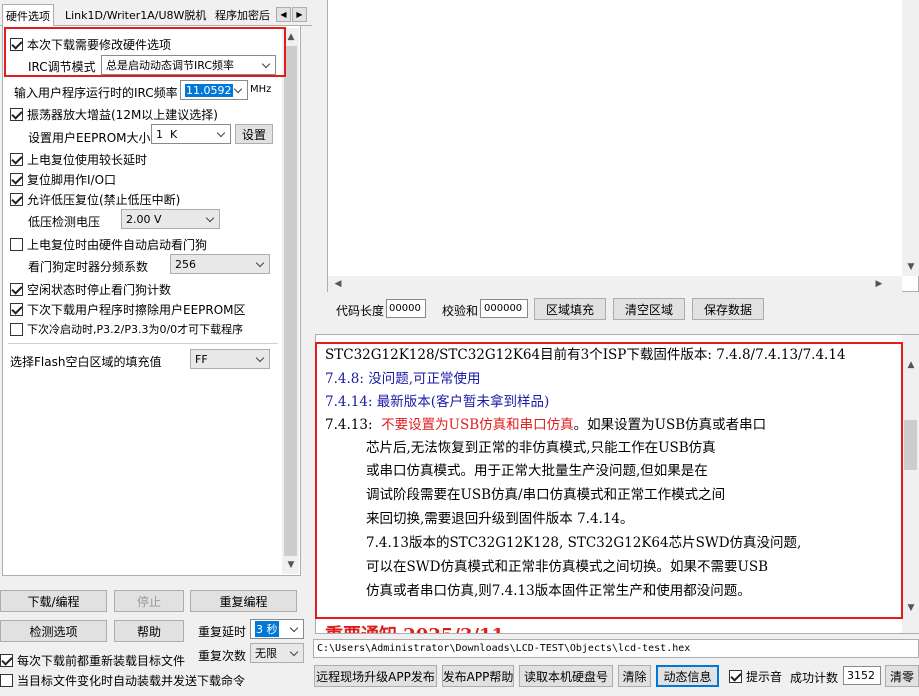 The height and width of the screenshot is (696, 919). I want to click on scroll-thumb, so click(290, 301).